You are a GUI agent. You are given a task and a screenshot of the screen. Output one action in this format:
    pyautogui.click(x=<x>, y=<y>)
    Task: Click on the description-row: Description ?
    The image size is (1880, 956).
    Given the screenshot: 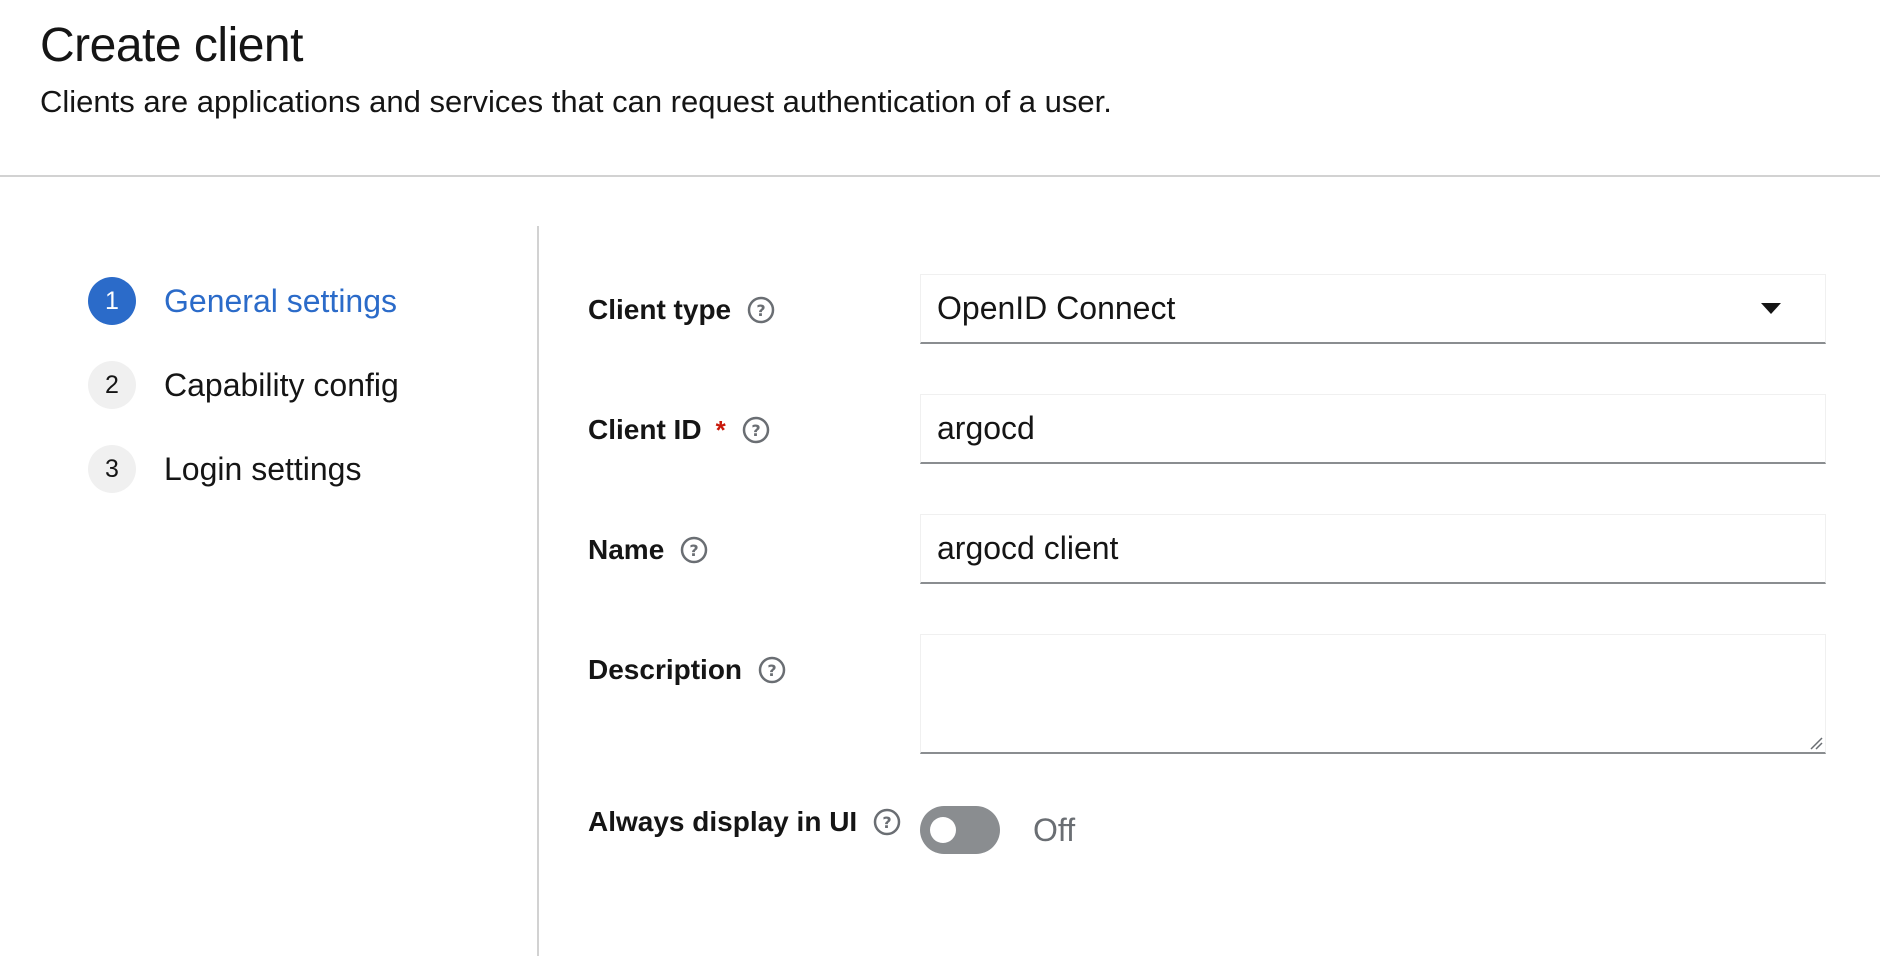 What is the action you would take?
    pyautogui.click(x=1208, y=695)
    